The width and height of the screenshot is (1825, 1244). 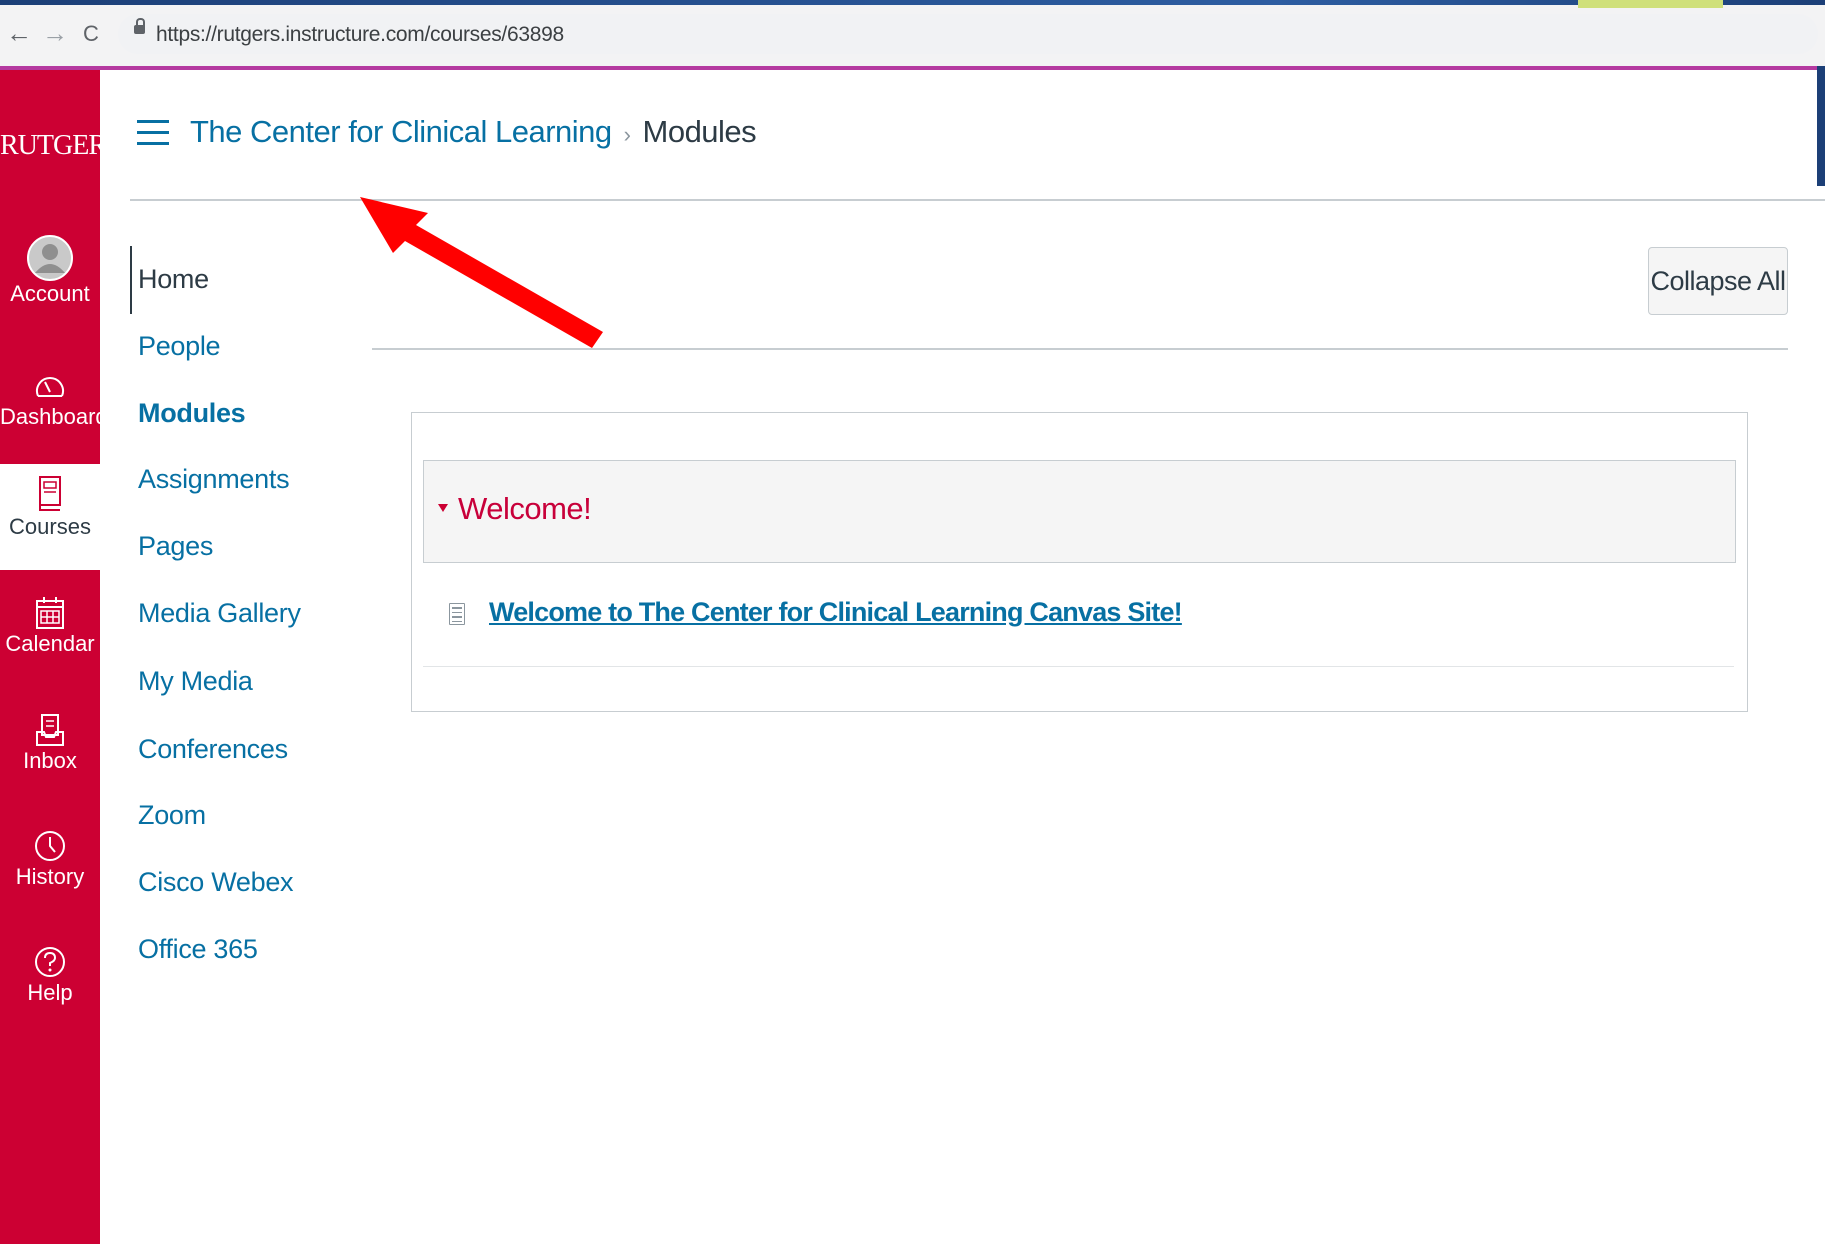 What do you see at coordinates (50, 876) in the screenshot?
I see `global-nav-label: History` at bounding box center [50, 876].